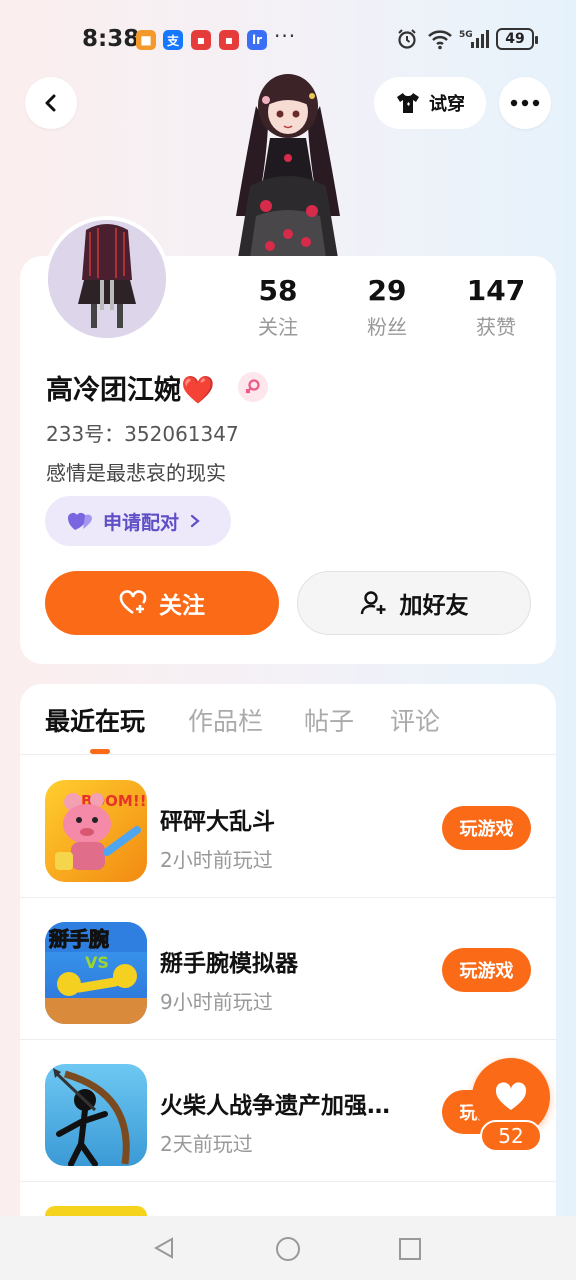 Image resolution: width=576 pixels, height=1280 pixels. I want to click on try-on-label: 试穿, so click(447, 104).